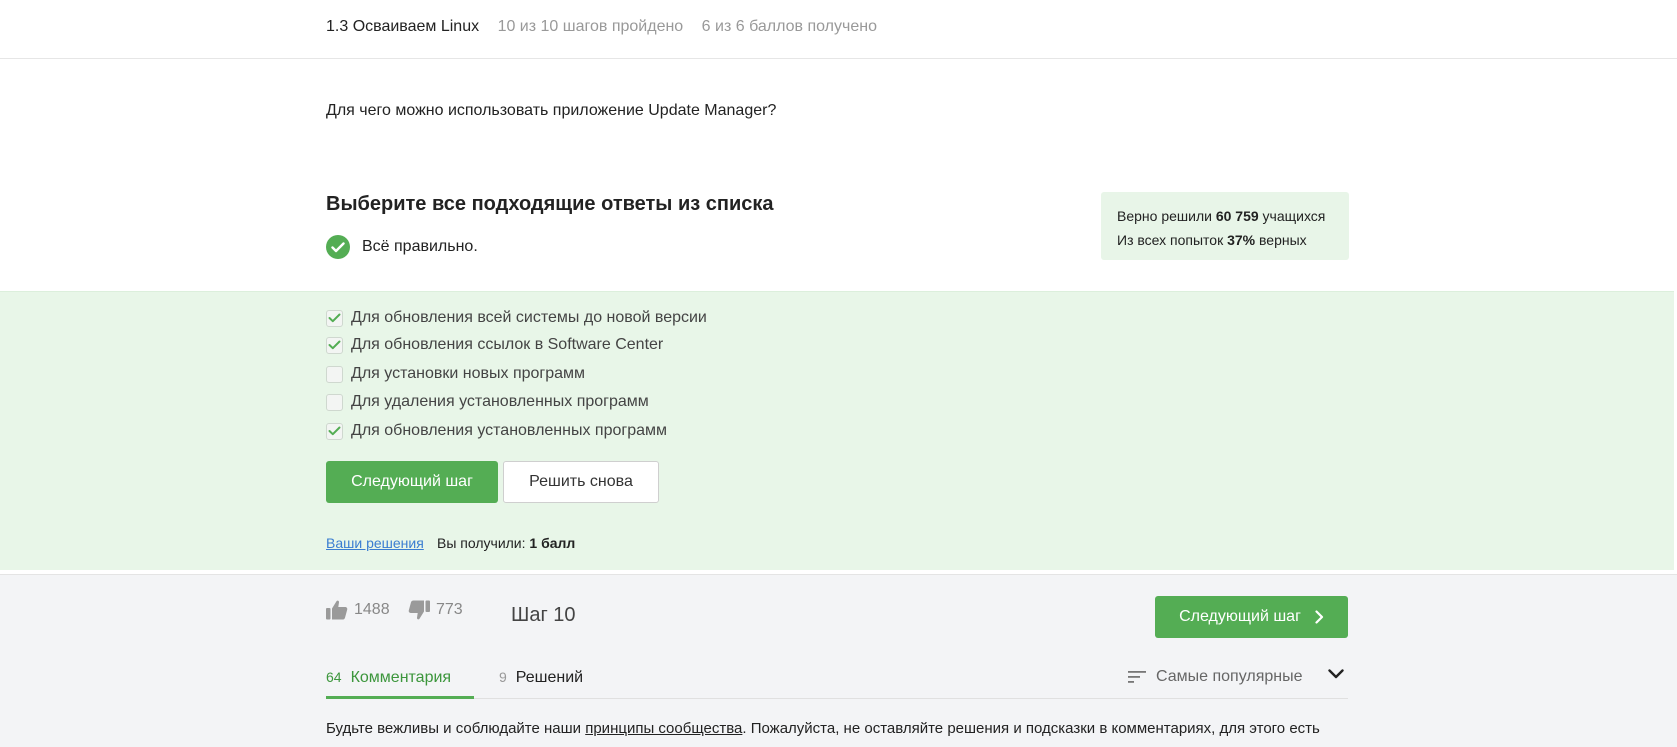  What do you see at coordinates (481, 543) in the screenshot?
I see `score-prefix: Вы получили:` at bounding box center [481, 543].